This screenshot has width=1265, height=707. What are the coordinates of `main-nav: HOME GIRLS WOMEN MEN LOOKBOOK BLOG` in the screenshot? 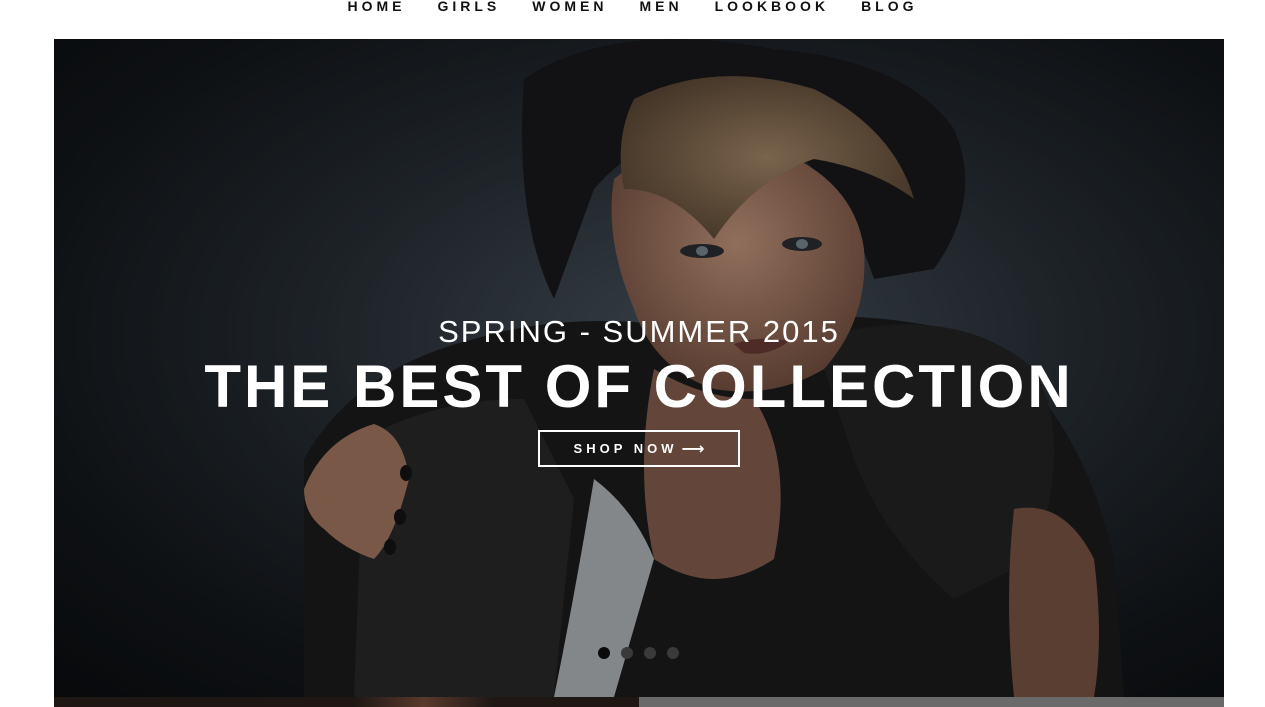 It's located at (632, 19).